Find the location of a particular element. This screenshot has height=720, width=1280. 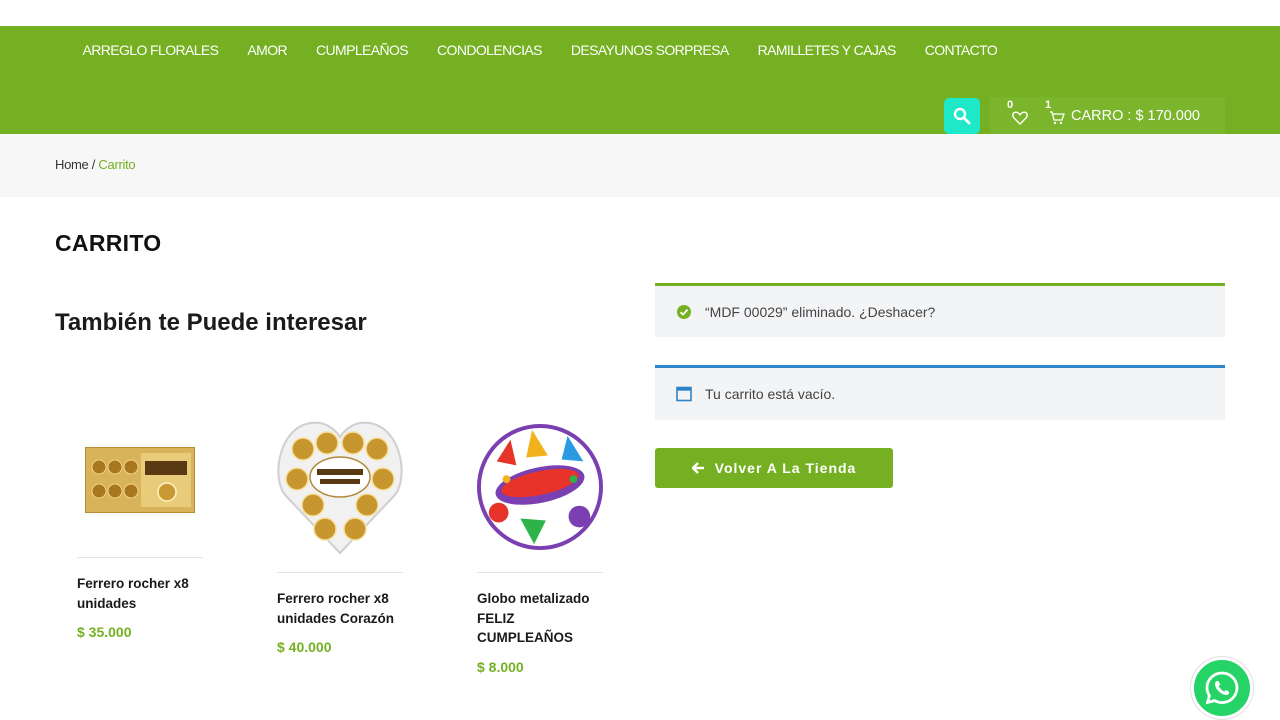

chocolate-box-image is located at coordinates (140, 479).